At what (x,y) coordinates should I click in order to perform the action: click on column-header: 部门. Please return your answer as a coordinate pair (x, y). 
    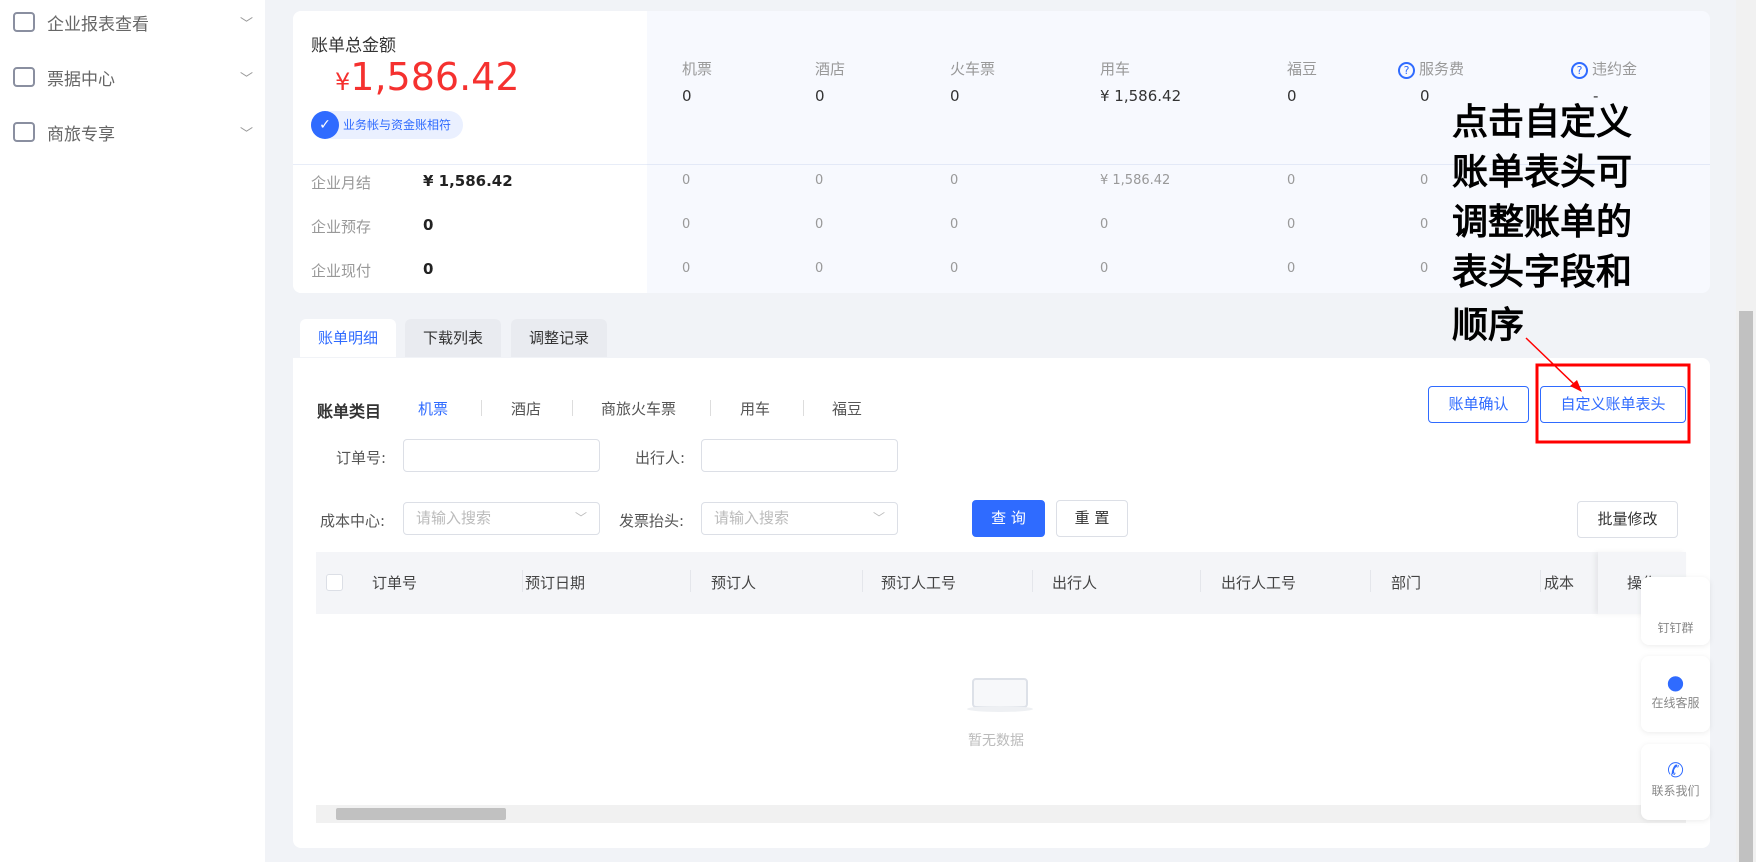
    Looking at the image, I should click on (1406, 582).